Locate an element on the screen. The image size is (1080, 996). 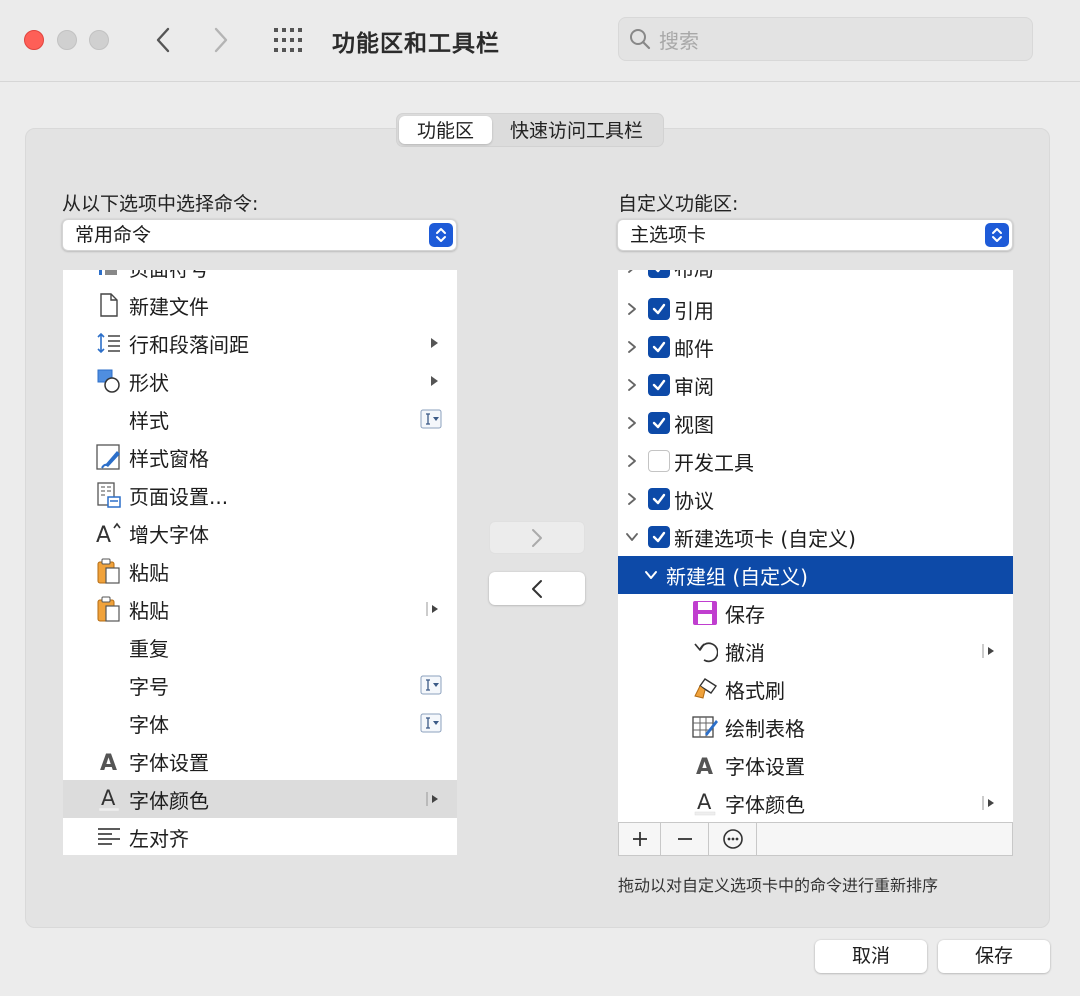
list-item: 字号 is located at coordinates (260, 685).